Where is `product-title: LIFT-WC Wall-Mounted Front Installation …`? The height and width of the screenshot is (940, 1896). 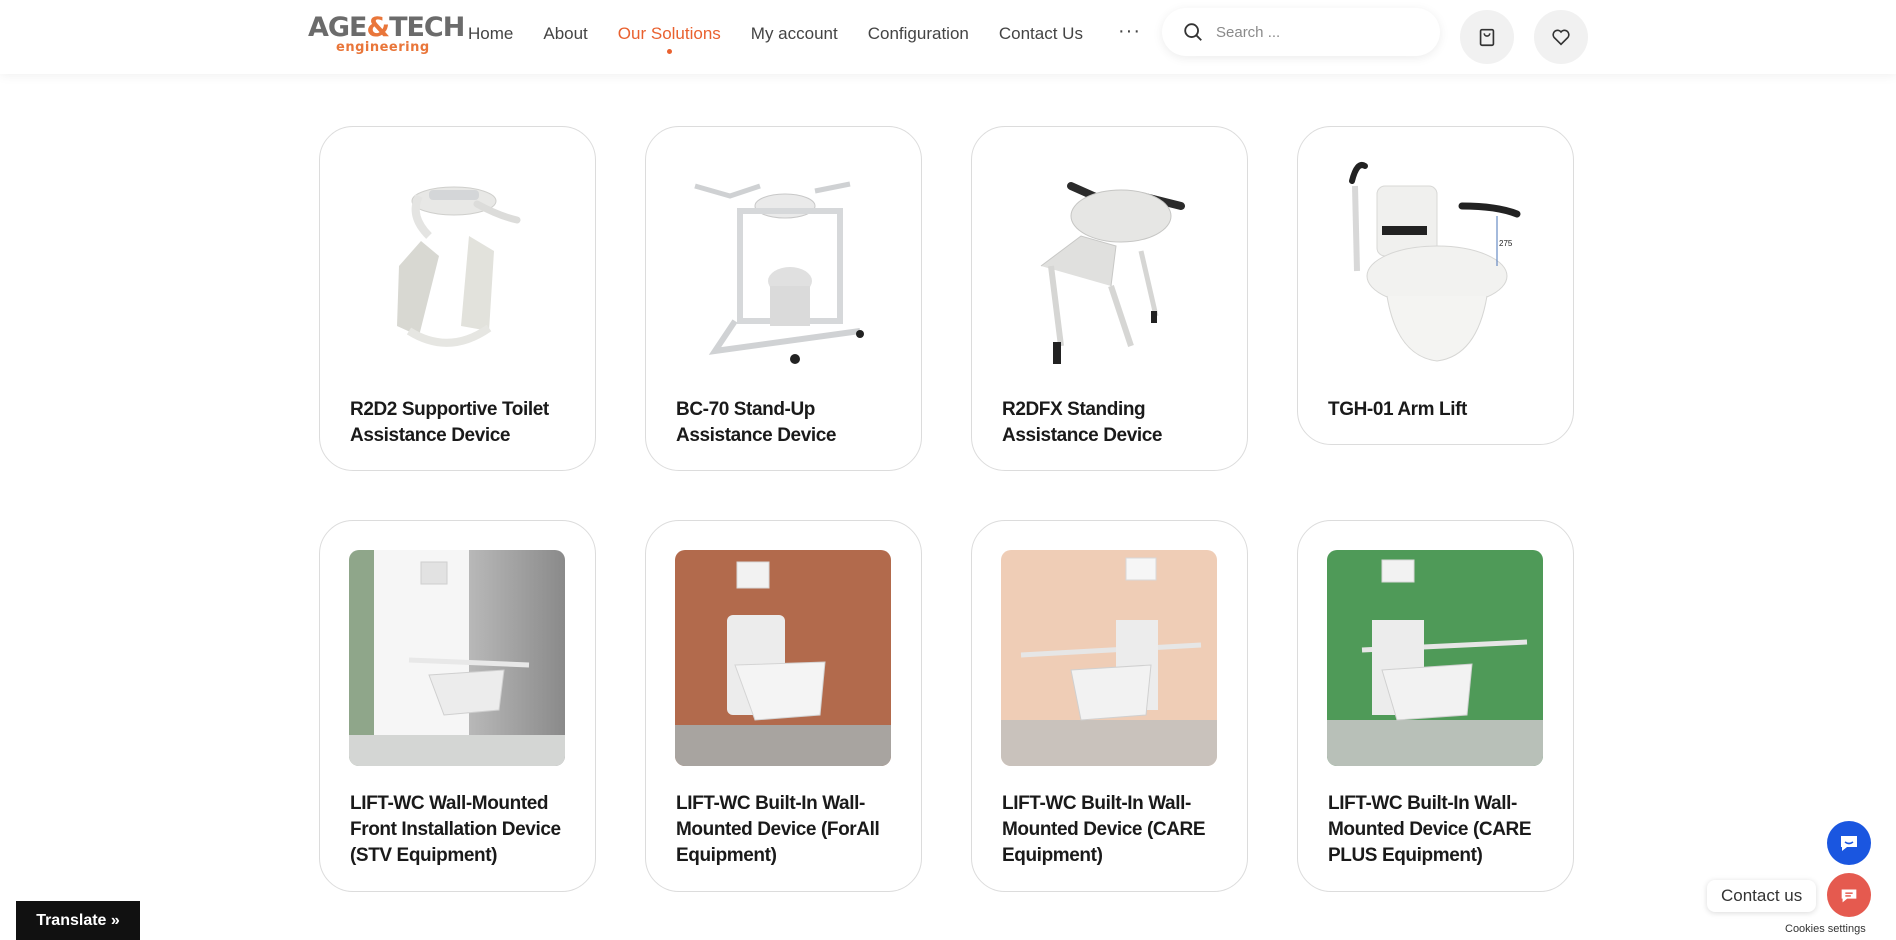 product-title: LIFT-WC Wall-Mounted Front Installation … is located at coordinates (462, 830).